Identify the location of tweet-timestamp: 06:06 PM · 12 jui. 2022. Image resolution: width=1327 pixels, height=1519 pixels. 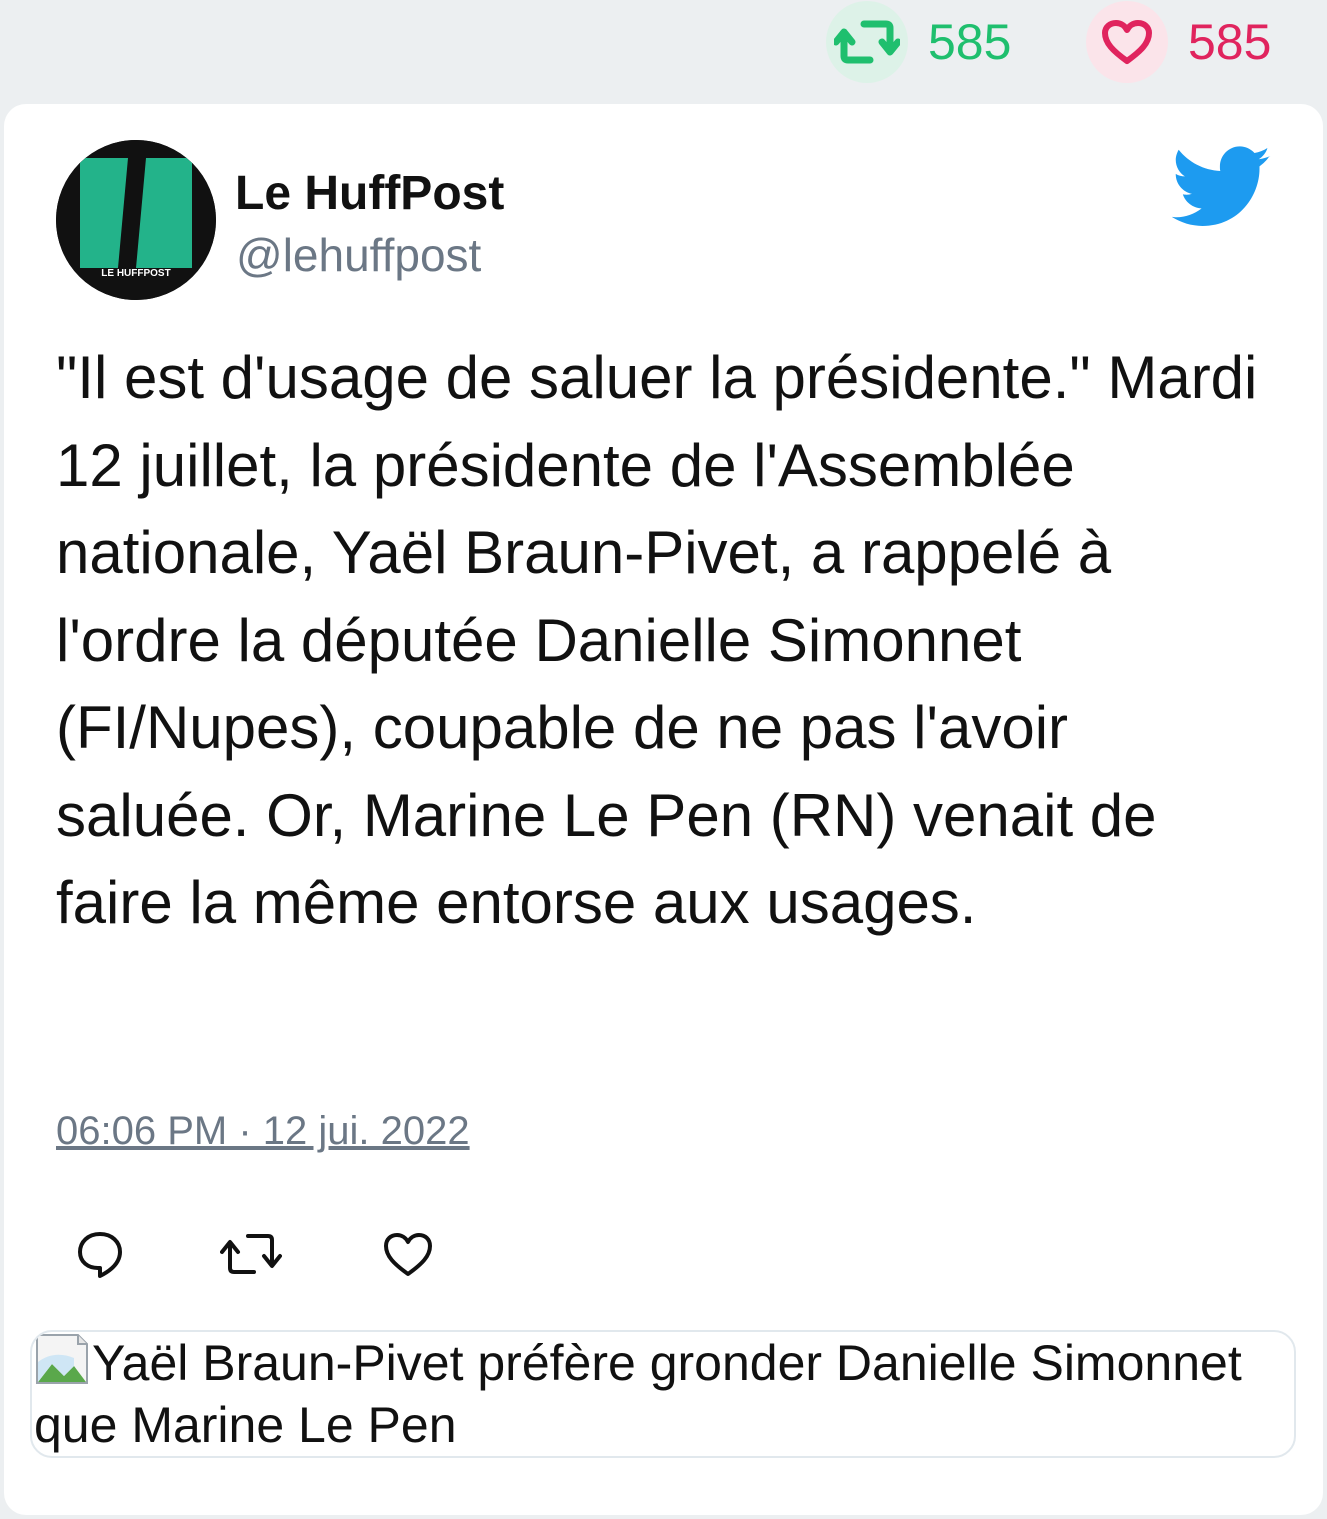
(263, 1131).